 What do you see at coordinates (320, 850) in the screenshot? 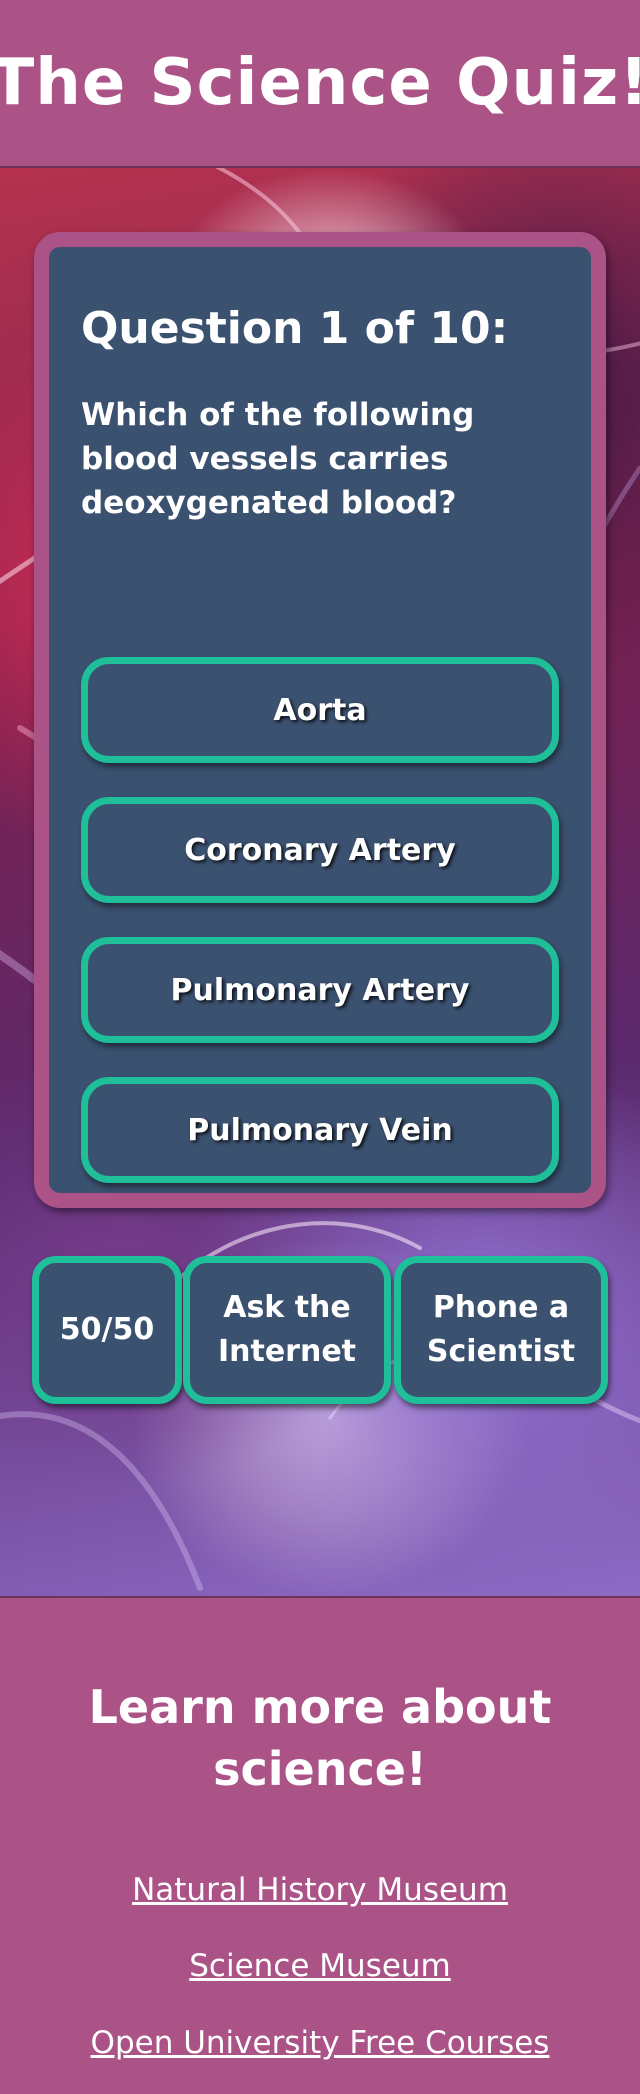
I see `answer-button-coronary-artery: Coronary Artery` at bounding box center [320, 850].